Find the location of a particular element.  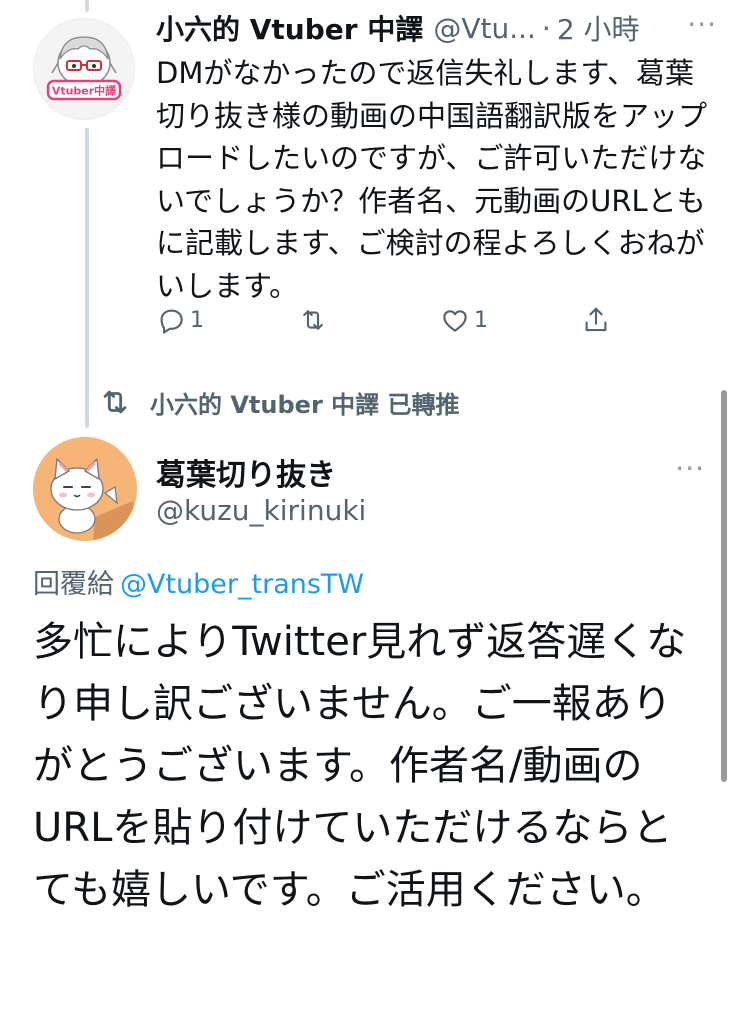

avatar: Vtuber中譯 is located at coordinates (84, 69).